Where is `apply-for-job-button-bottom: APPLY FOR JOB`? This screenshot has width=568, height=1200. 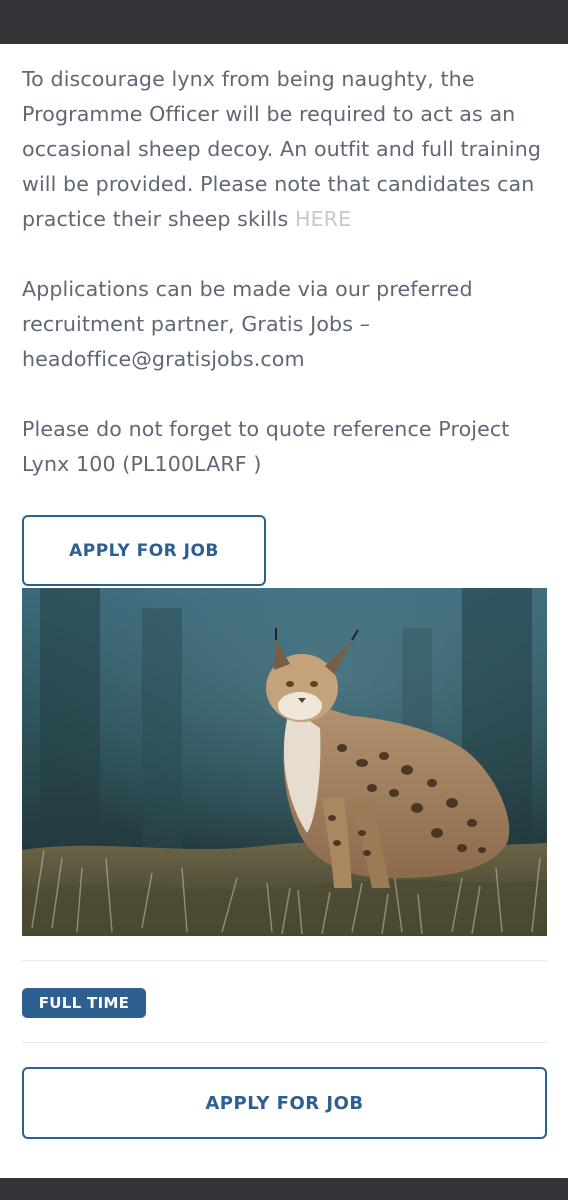
apply-for-job-button-bottom: APPLY FOR JOB is located at coordinates (284, 1103).